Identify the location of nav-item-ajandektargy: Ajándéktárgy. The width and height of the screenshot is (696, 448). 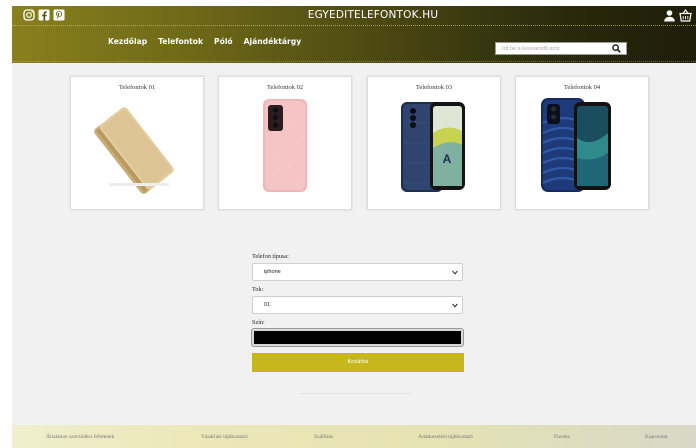
(273, 41).